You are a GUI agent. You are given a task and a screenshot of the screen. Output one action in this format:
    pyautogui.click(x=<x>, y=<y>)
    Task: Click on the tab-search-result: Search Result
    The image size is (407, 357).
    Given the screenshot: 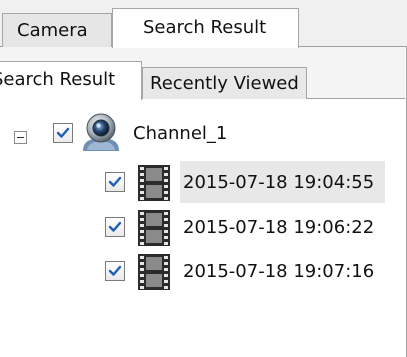 What is the action you would take?
    pyautogui.click(x=205, y=28)
    